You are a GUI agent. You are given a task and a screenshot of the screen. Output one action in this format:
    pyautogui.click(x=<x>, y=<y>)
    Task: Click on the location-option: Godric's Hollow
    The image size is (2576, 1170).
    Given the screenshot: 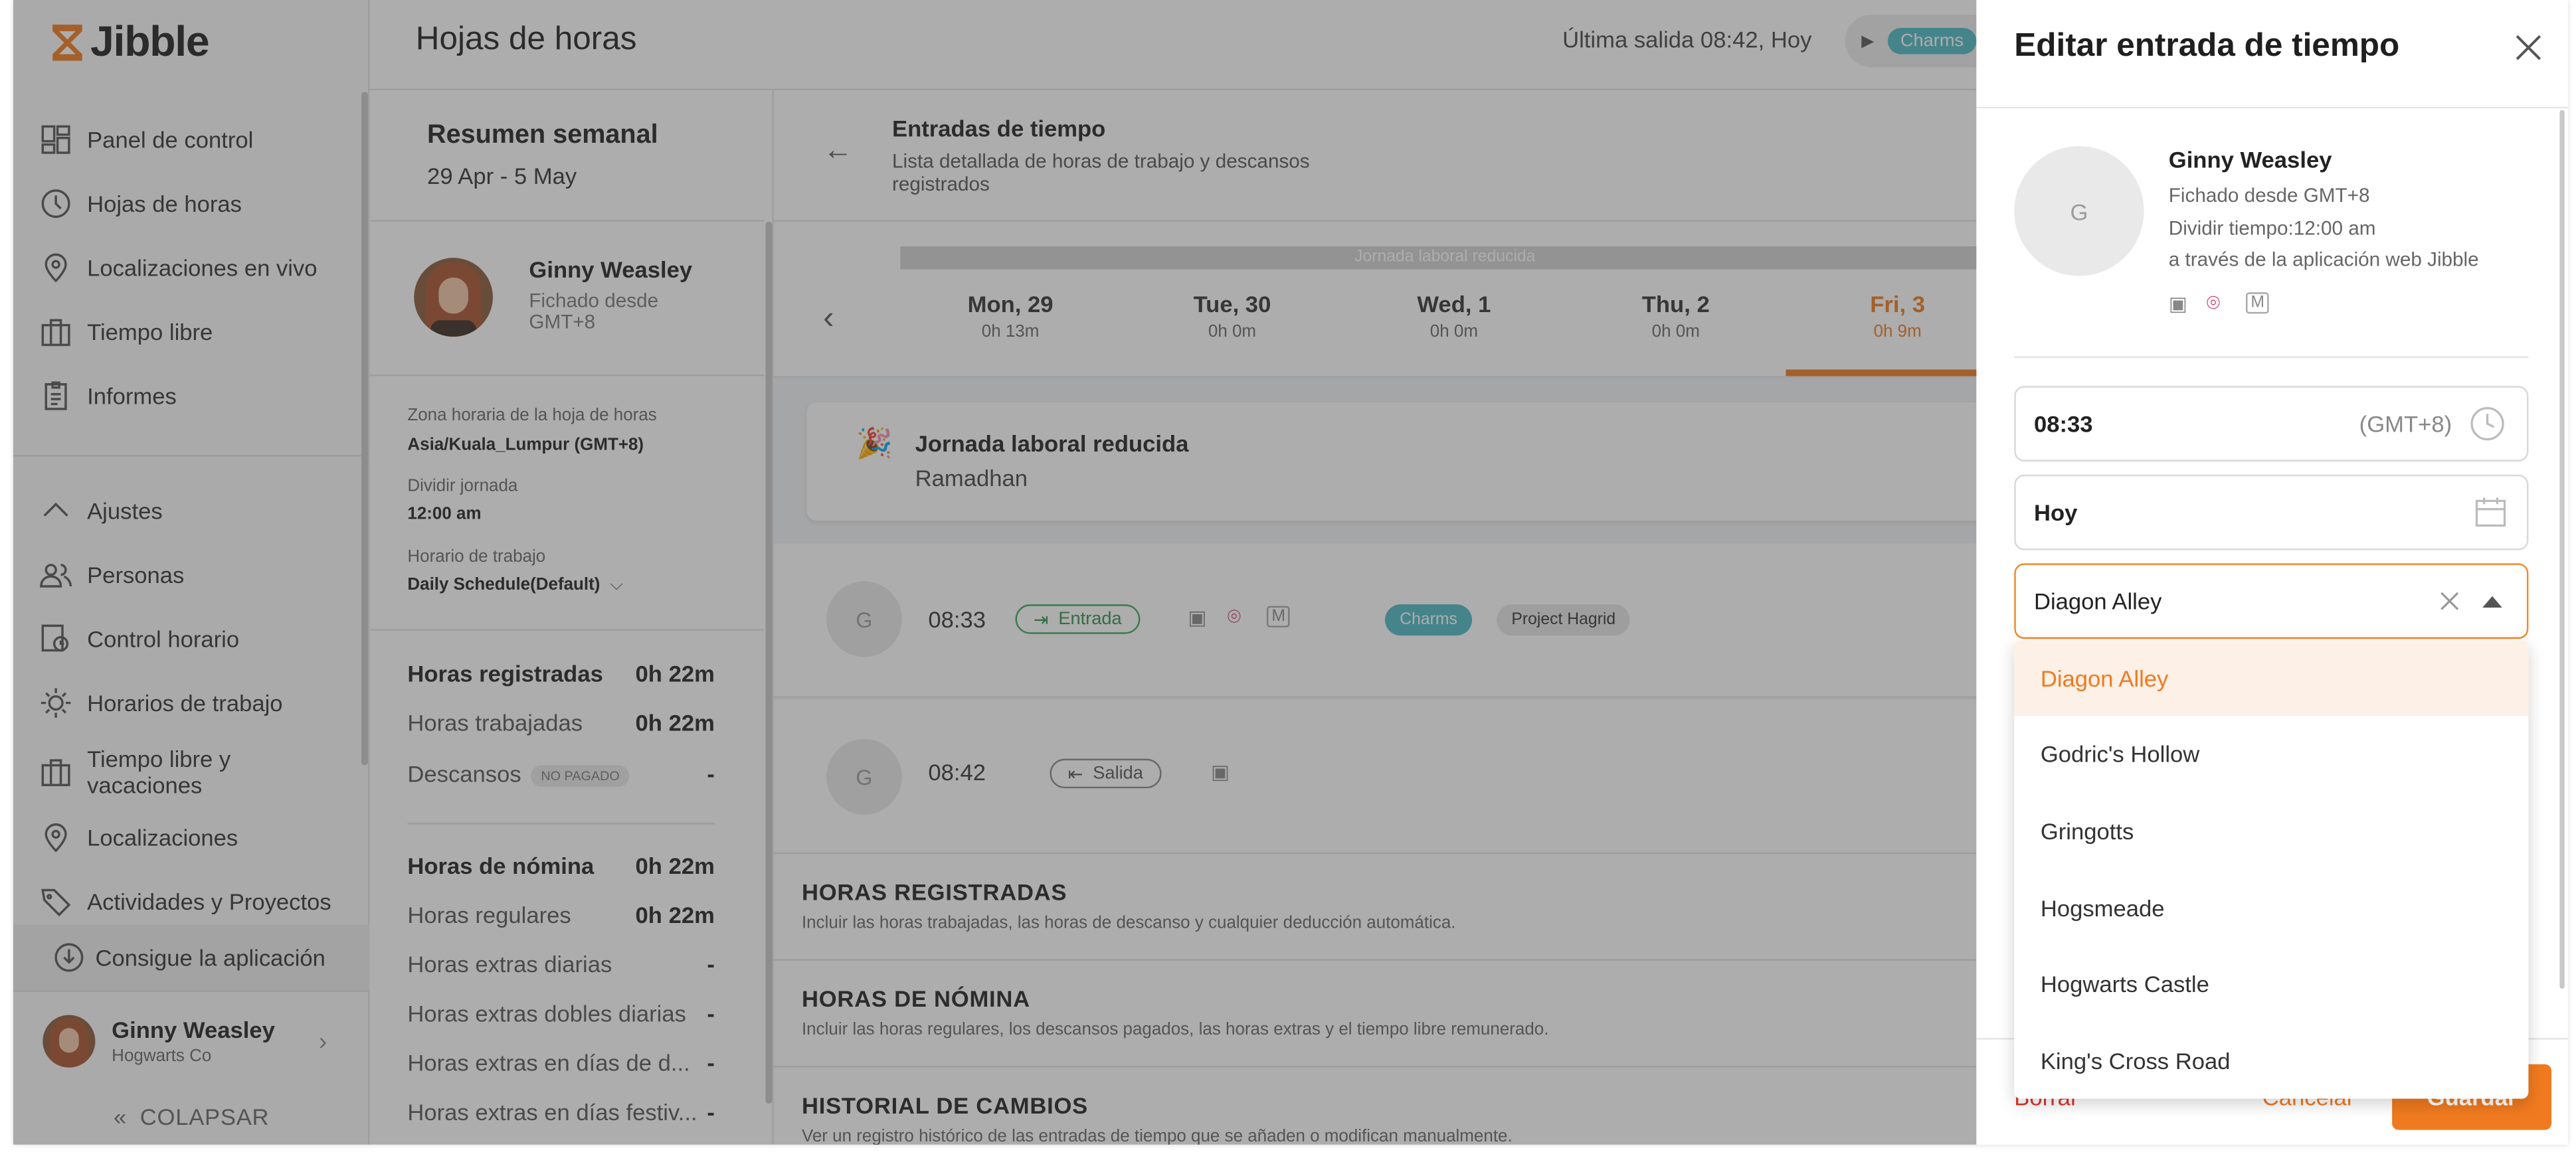 What is the action you would take?
    pyautogui.click(x=2271, y=754)
    